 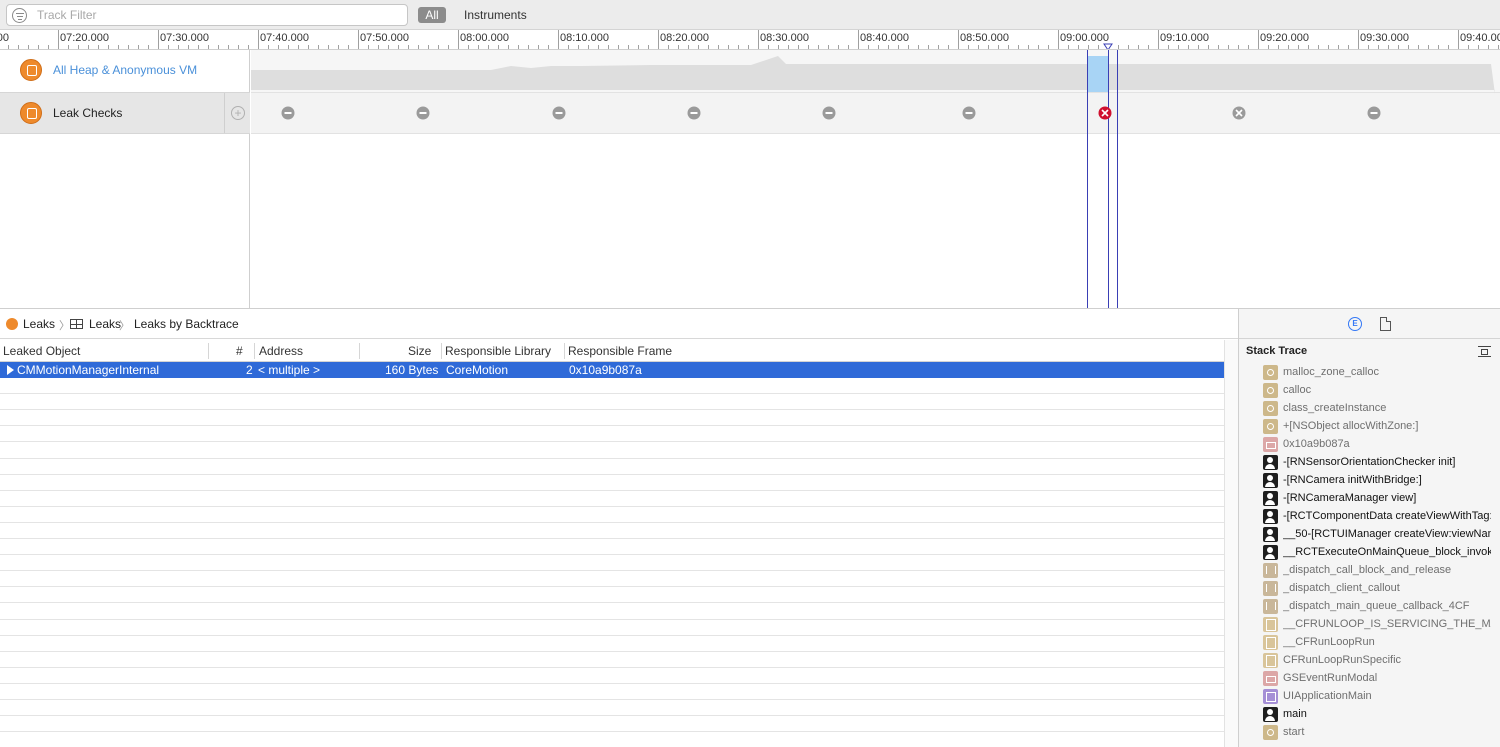 I want to click on add-track-button: +, so click(x=237, y=113).